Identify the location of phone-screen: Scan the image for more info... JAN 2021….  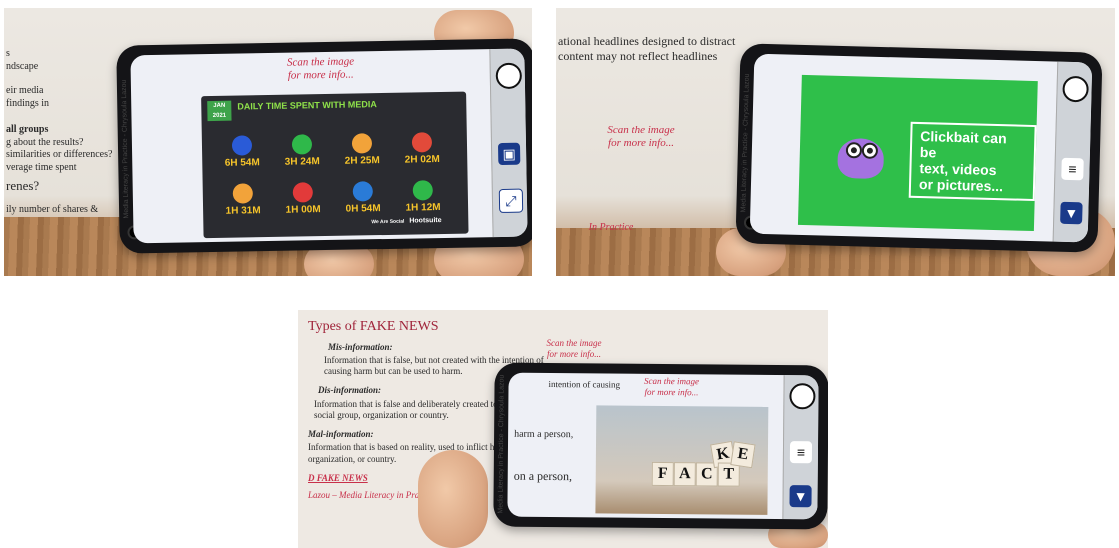
(329, 146).